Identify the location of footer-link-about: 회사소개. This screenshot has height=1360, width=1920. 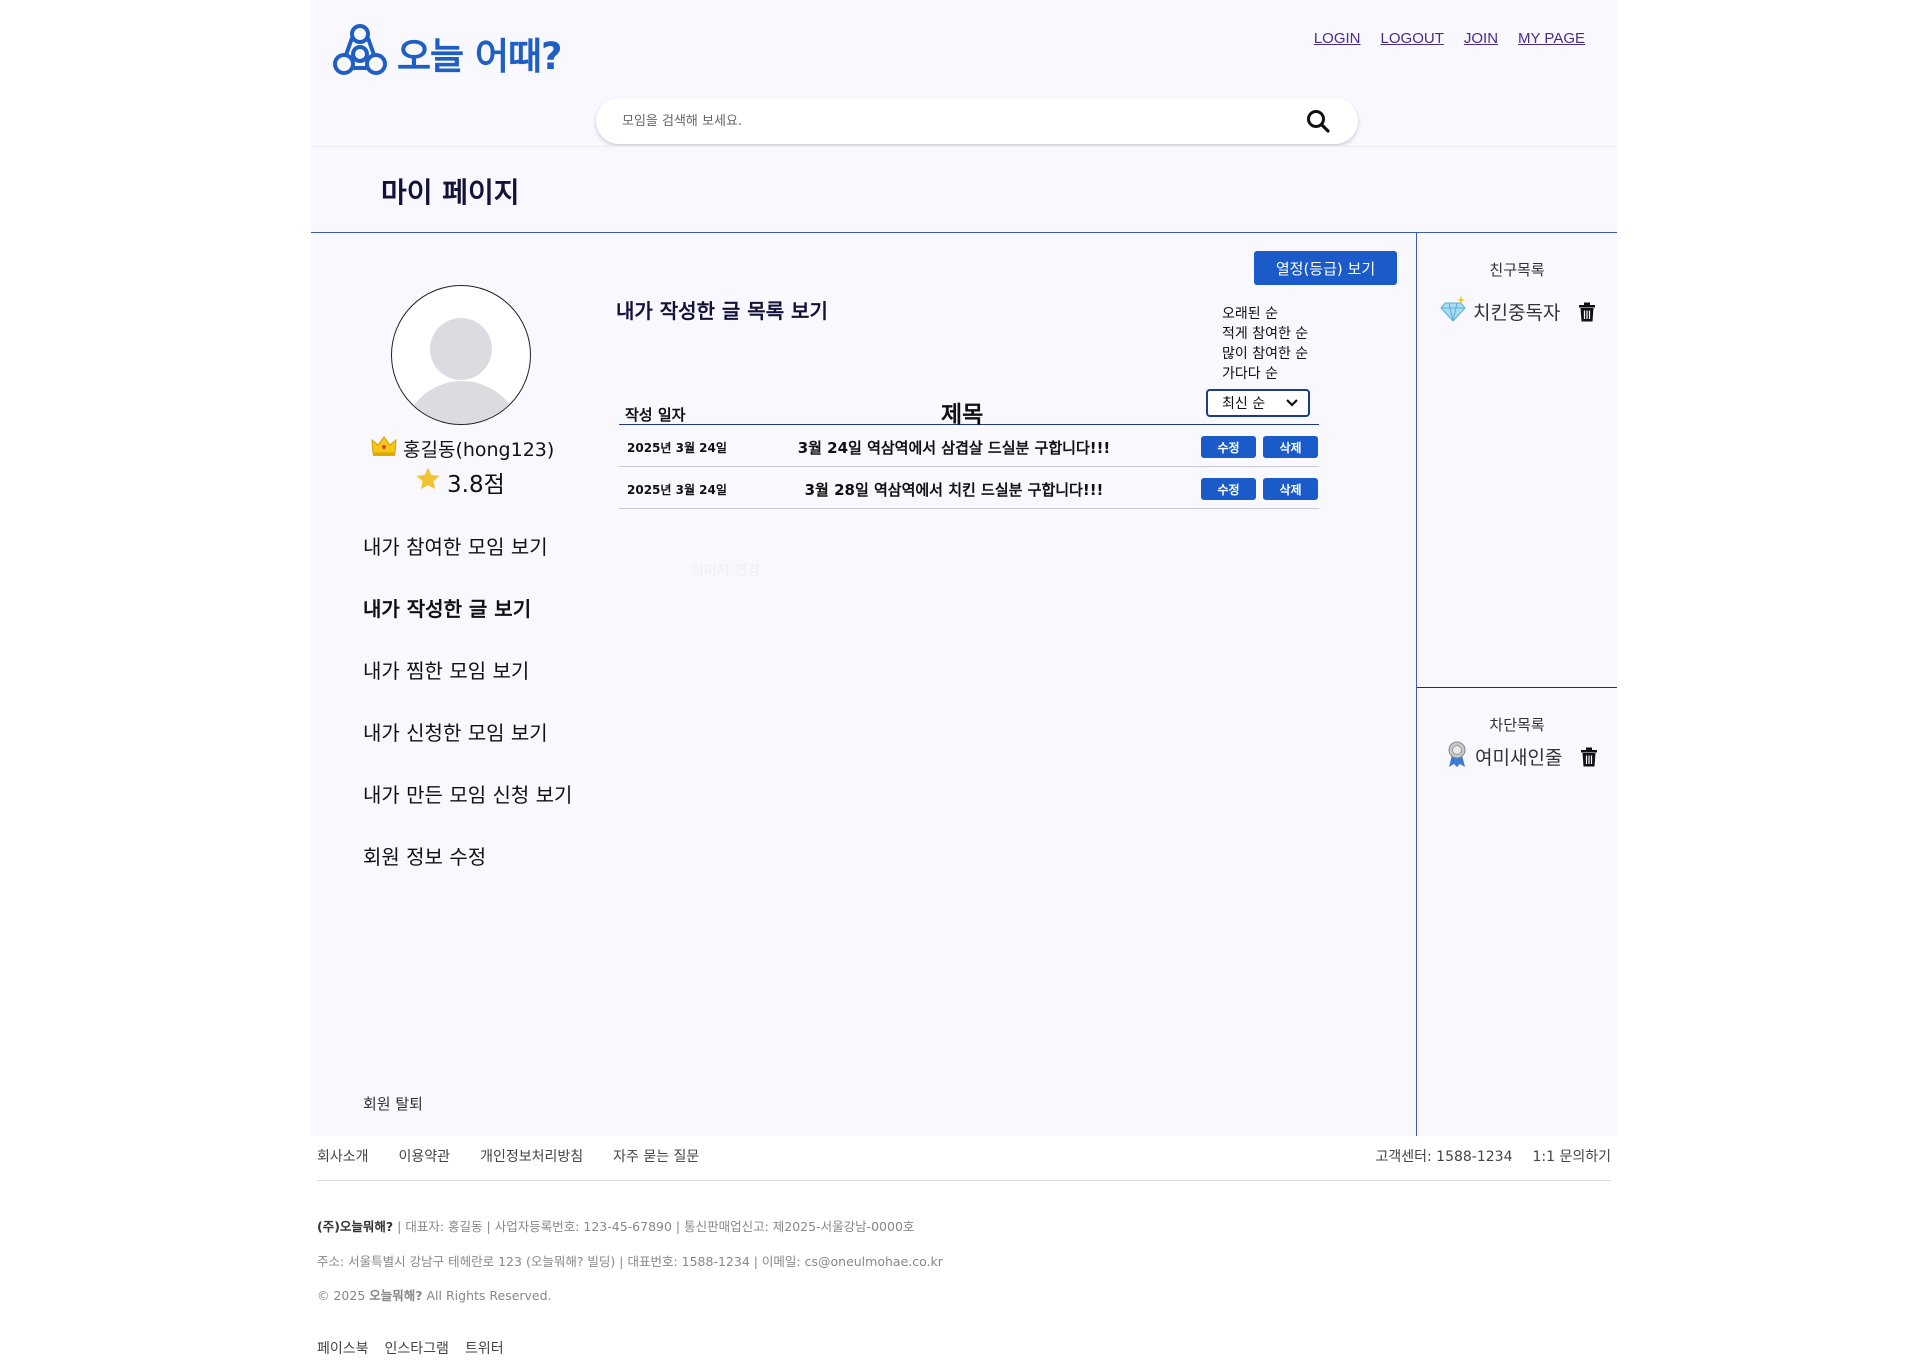
(343, 1156).